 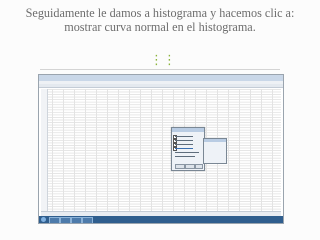 What do you see at coordinates (44, 150) in the screenshot?
I see `row-number-column` at bounding box center [44, 150].